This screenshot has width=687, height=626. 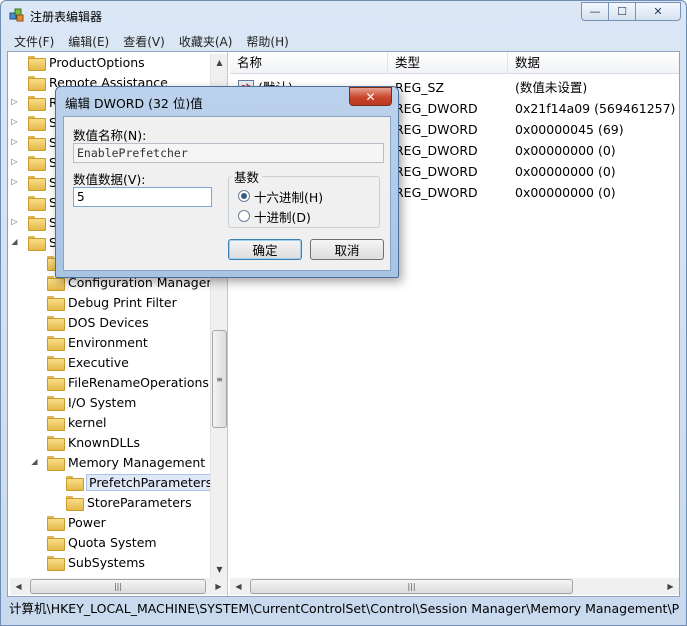 What do you see at coordinates (66, 17) in the screenshot?
I see `window-title: 注册表编辑器` at bounding box center [66, 17].